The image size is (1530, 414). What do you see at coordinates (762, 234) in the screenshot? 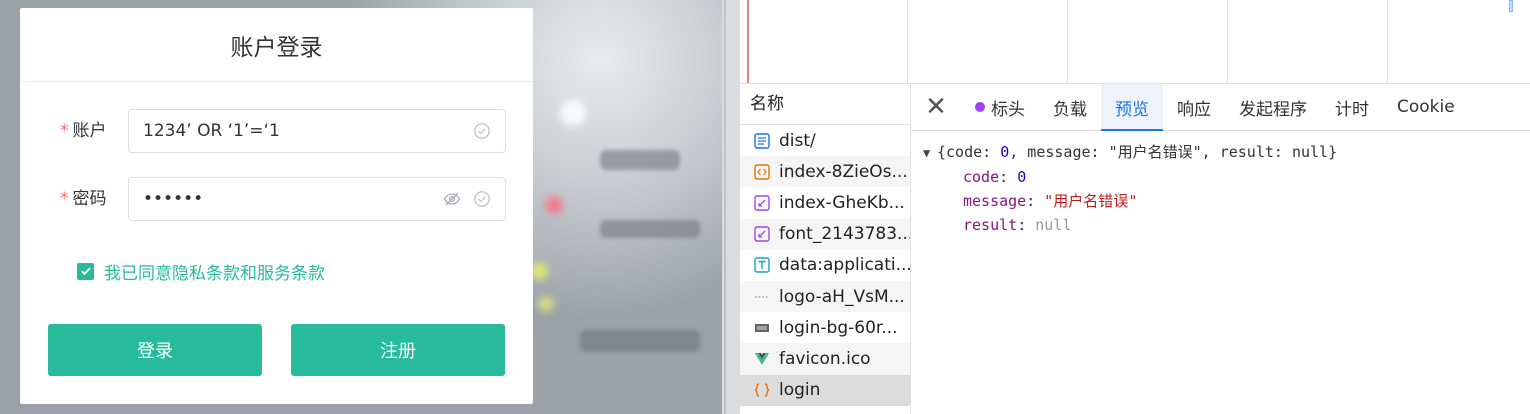
I see `font-icon` at bounding box center [762, 234].